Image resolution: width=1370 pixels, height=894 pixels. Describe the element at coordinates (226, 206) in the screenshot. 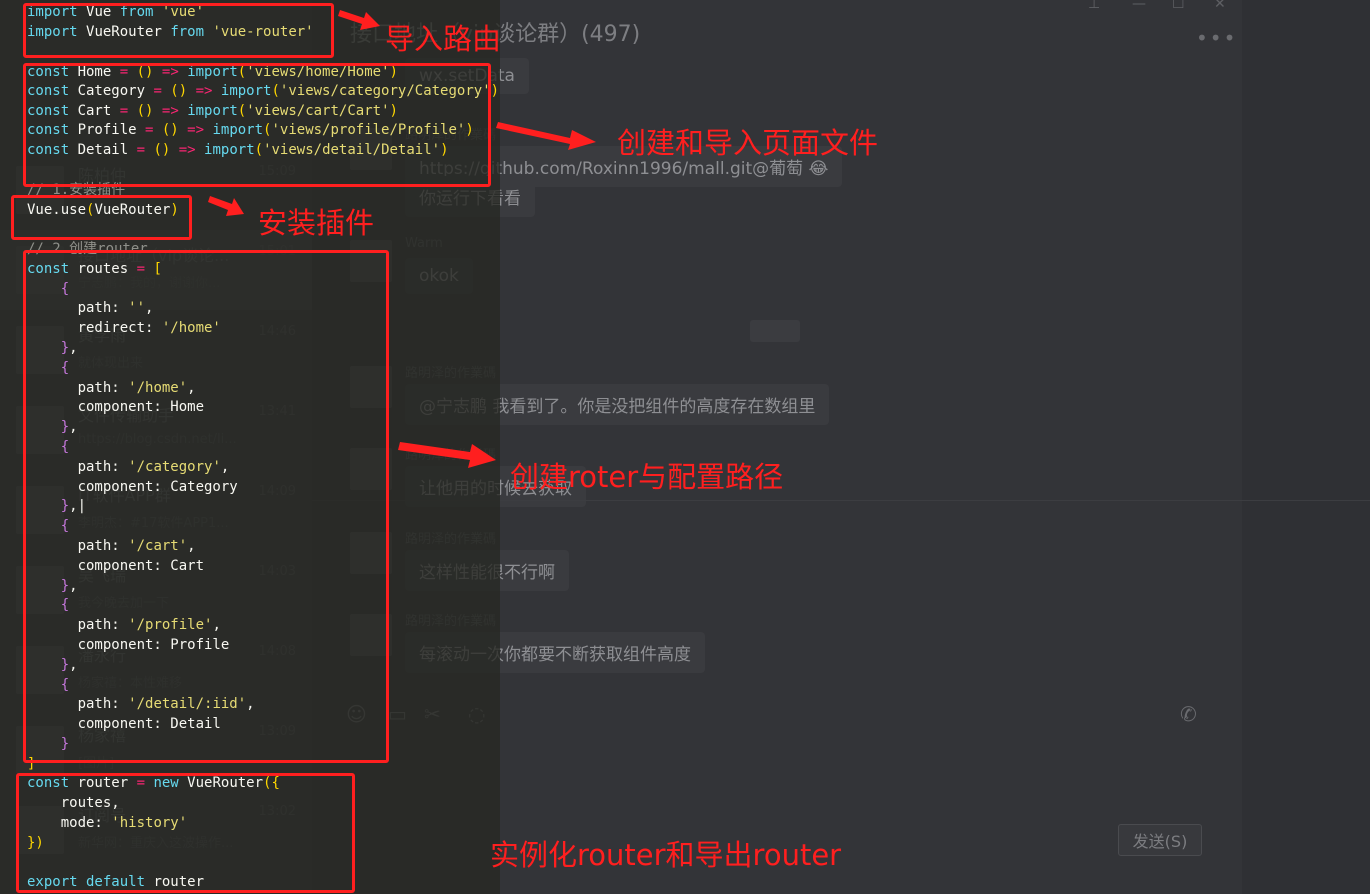

I see `arrow-install-plugin` at that location.